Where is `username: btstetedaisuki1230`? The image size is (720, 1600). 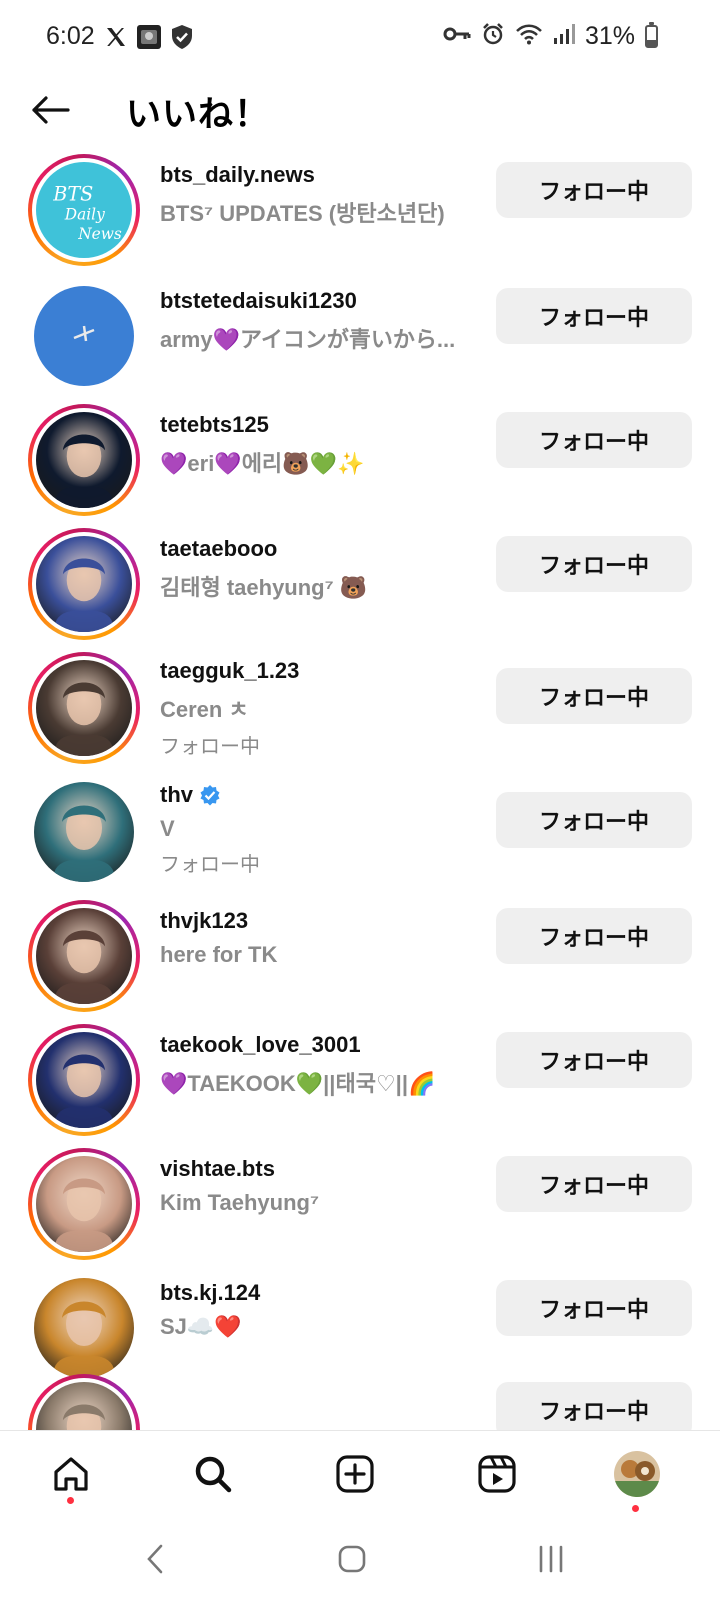
username: btstetedaisuki1230 is located at coordinates (320, 301).